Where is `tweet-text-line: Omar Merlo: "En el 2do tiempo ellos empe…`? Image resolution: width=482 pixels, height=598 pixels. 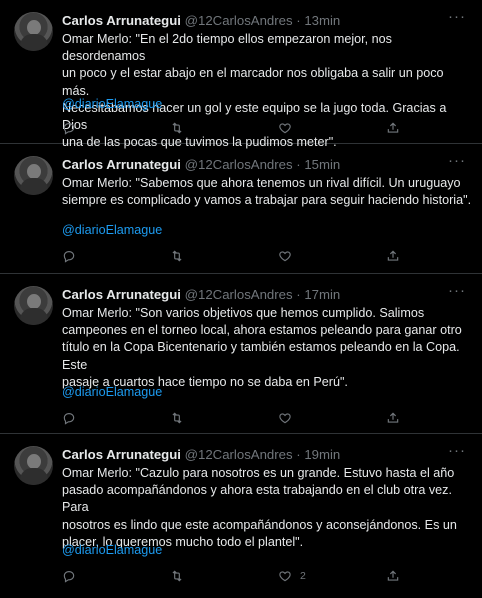
tweet-text-line: Omar Merlo: "En el 2do tiempo ellos empe… is located at coordinates (227, 48).